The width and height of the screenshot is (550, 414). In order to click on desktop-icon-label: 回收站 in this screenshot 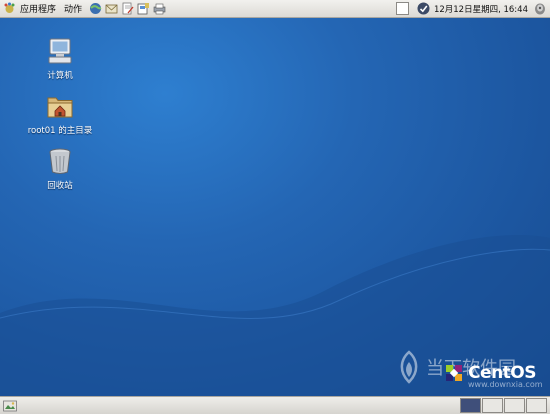, I will do `click(60, 186)`.